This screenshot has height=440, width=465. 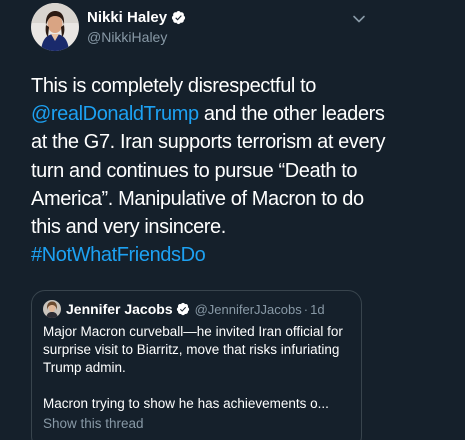 I want to click on quoted-timestamp: 1d, so click(x=317, y=309).